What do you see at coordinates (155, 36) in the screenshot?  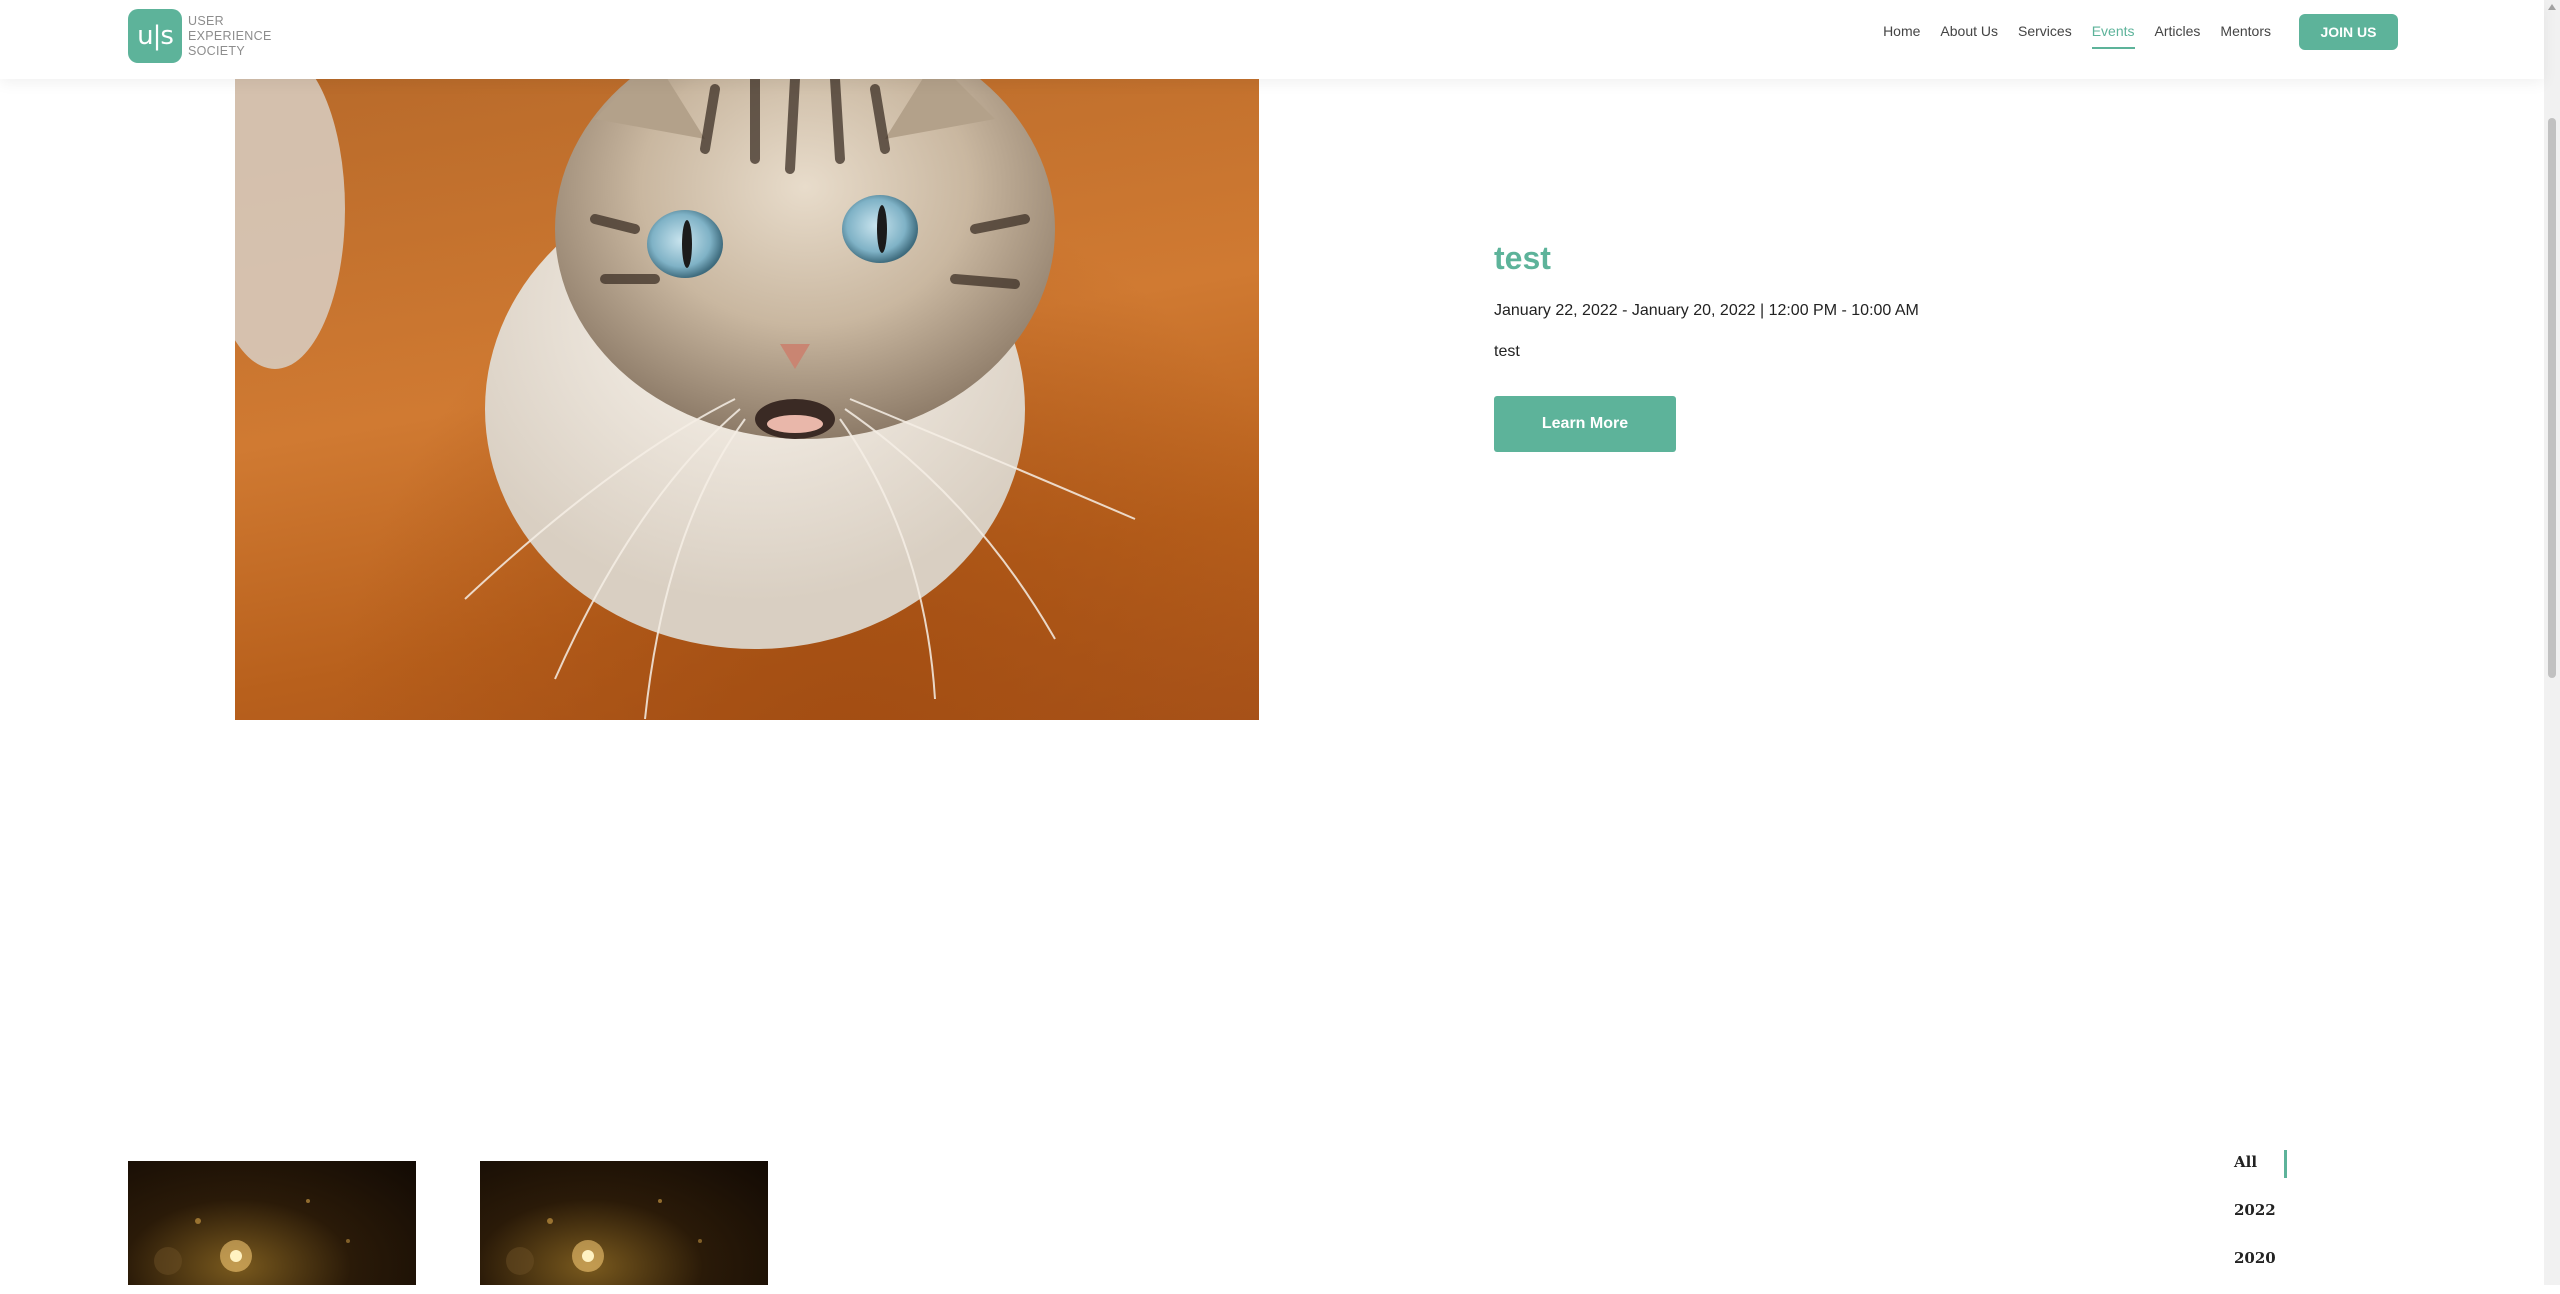 I see `logo-mark: u|s` at bounding box center [155, 36].